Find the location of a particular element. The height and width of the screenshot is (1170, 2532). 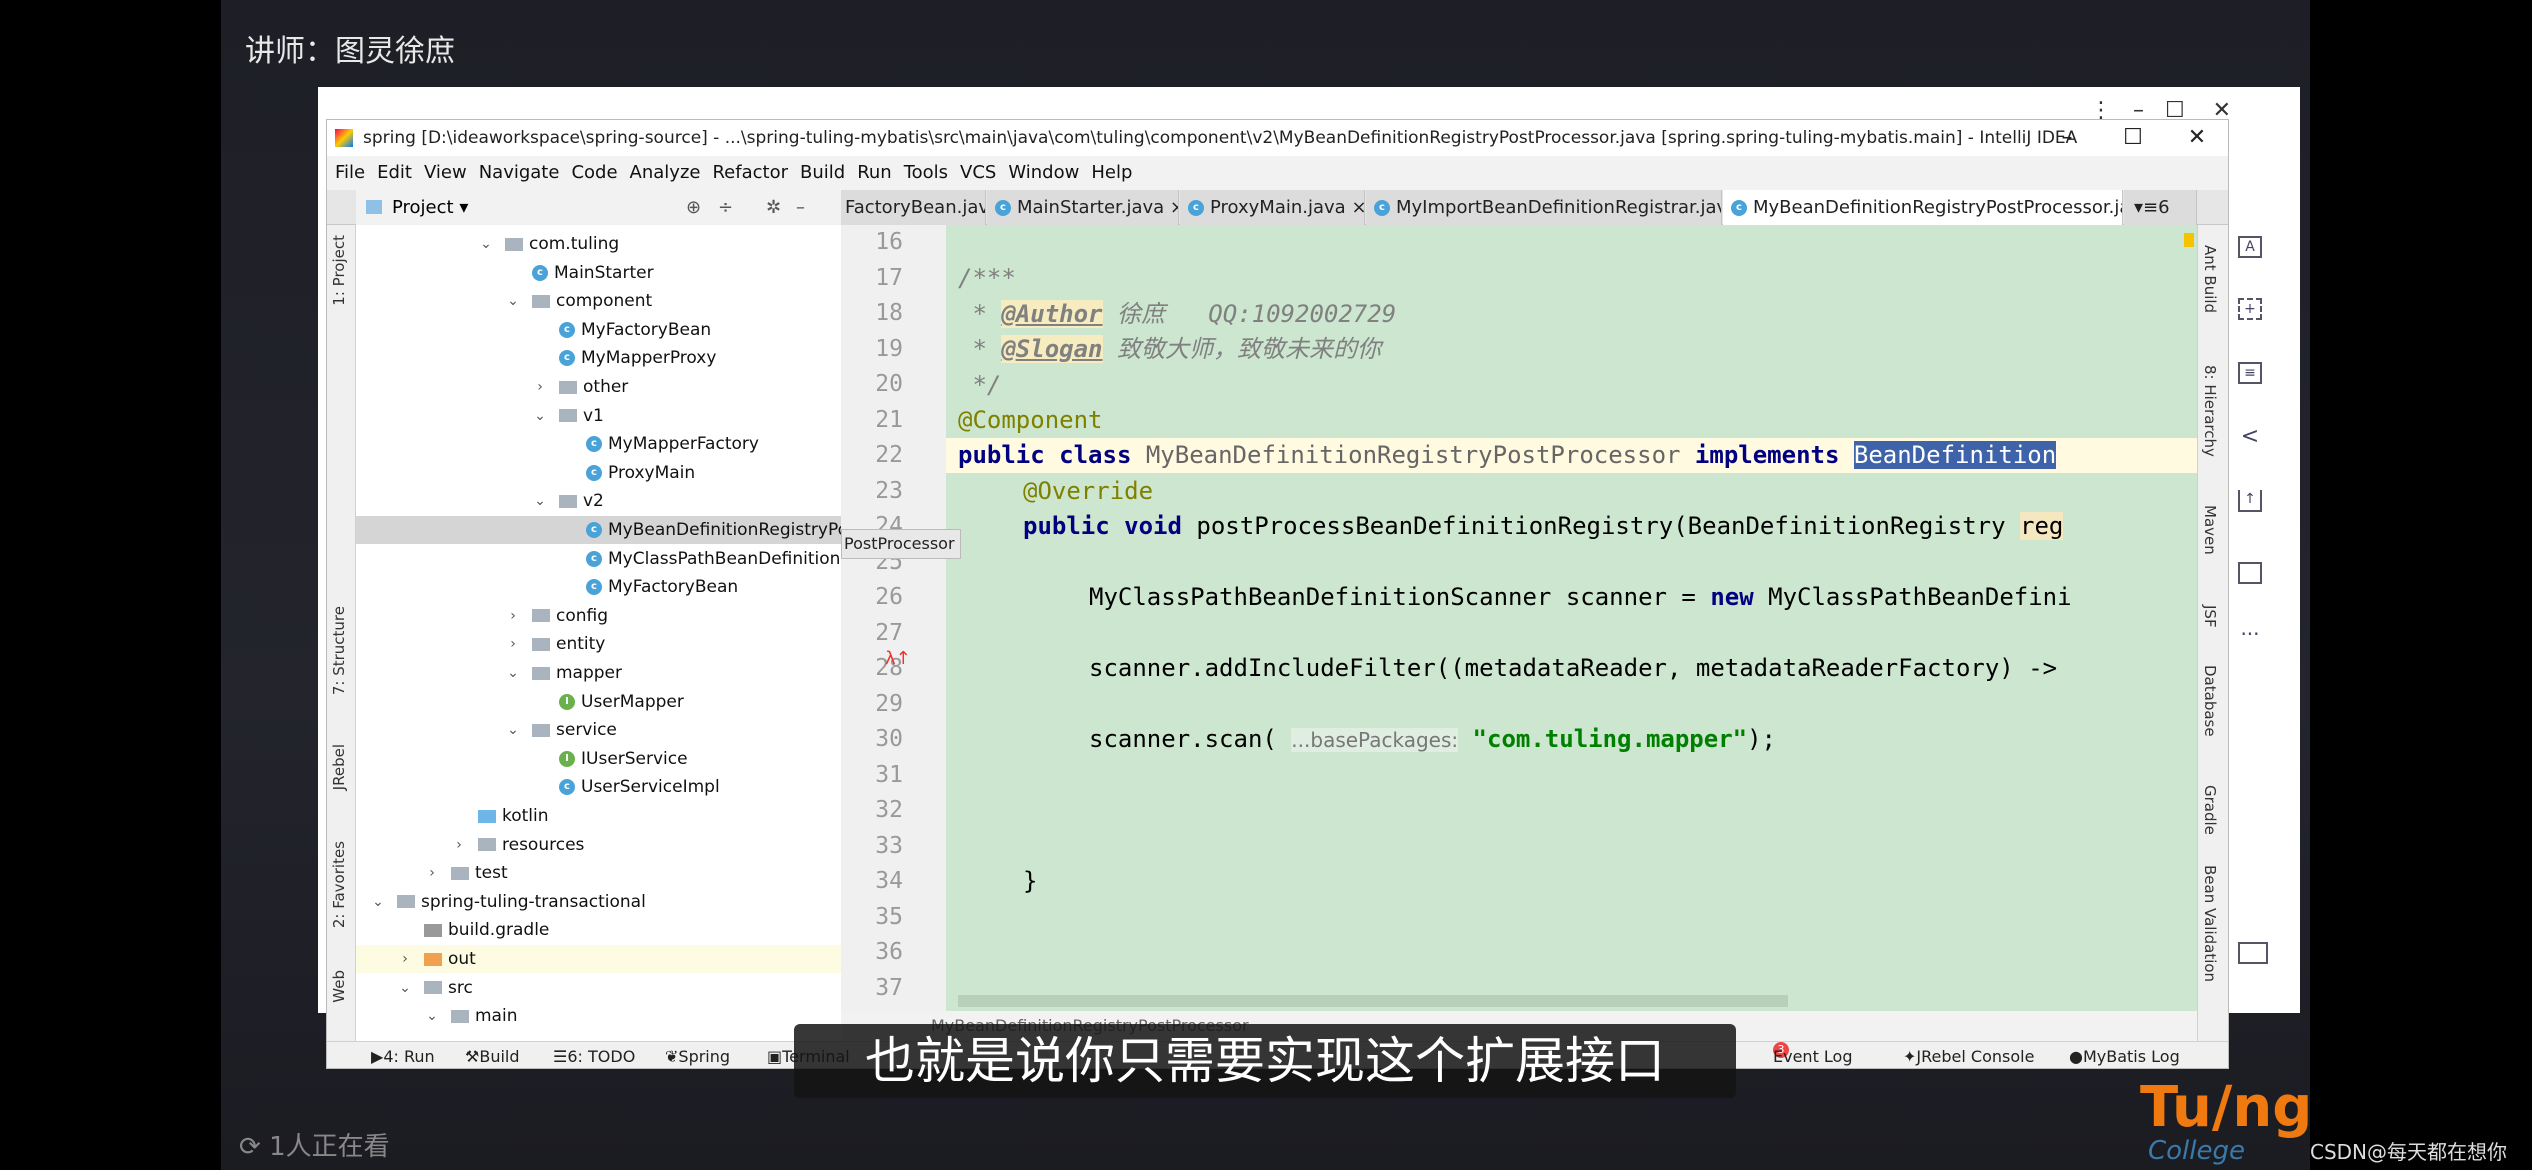

mybatis-log-button: ● MyBatis Log is located at coordinates (2124, 1055).